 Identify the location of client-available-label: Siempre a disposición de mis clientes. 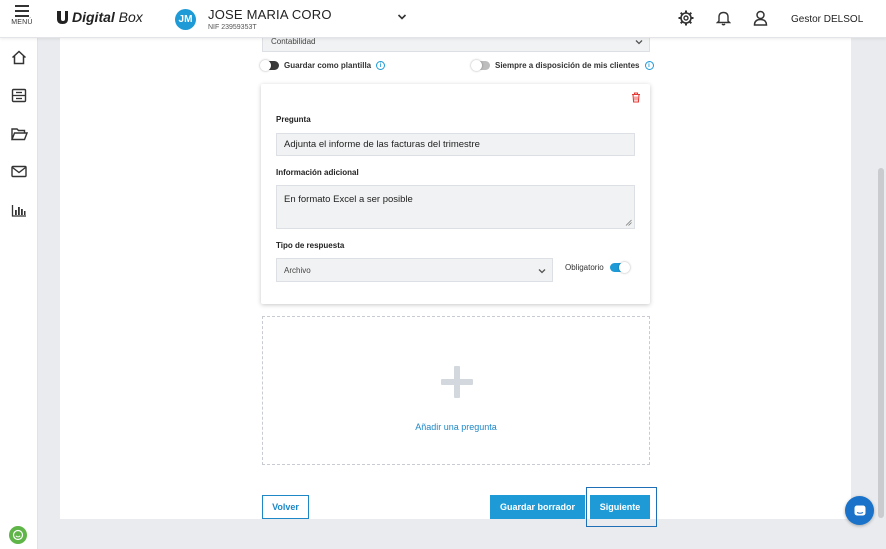
(567, 65).